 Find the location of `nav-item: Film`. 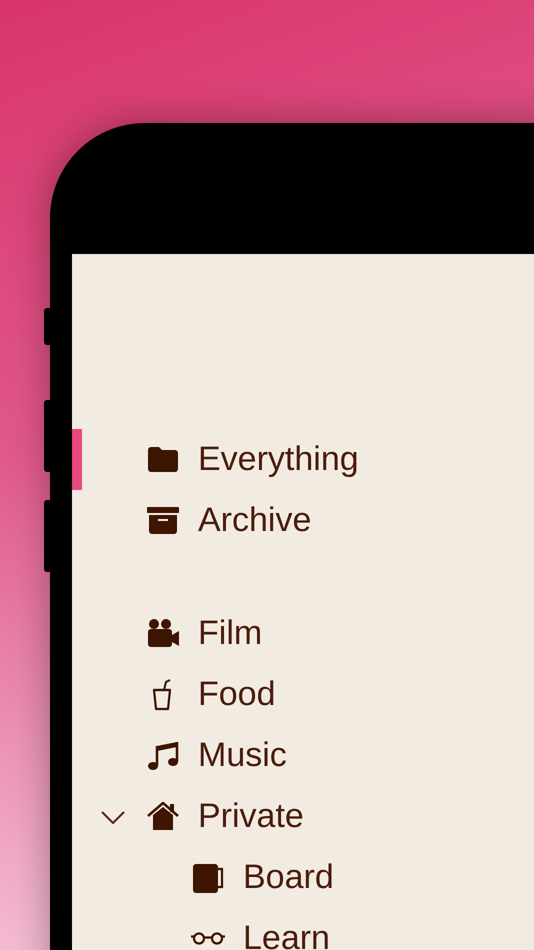

nav-item: Film is located at coordinates (230, 633).